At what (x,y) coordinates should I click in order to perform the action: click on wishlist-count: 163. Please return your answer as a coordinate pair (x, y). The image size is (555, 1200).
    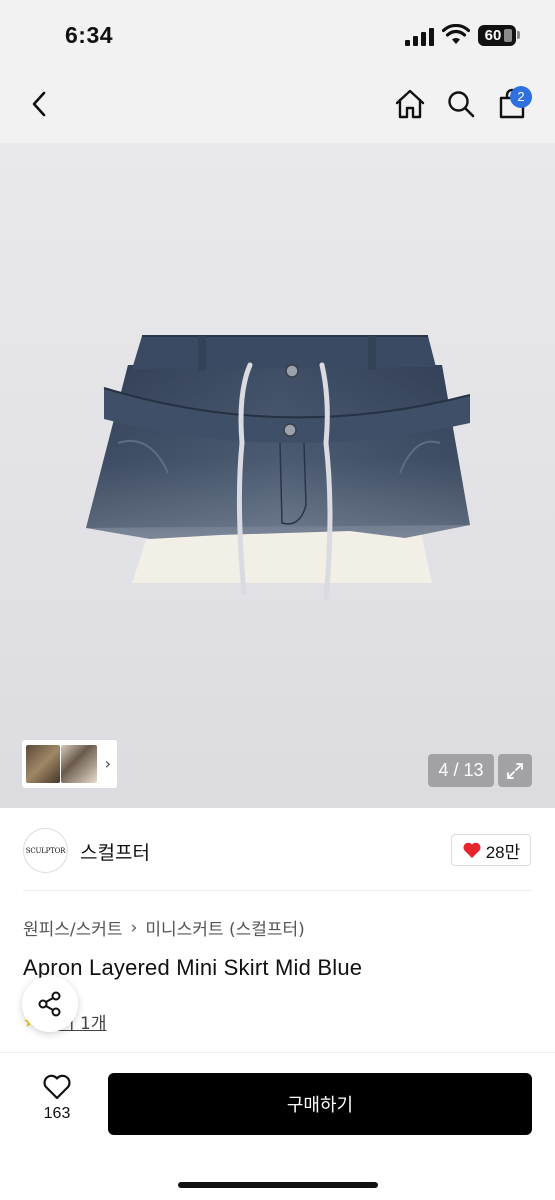
    Looking at the image, I should click on (57, 1113).